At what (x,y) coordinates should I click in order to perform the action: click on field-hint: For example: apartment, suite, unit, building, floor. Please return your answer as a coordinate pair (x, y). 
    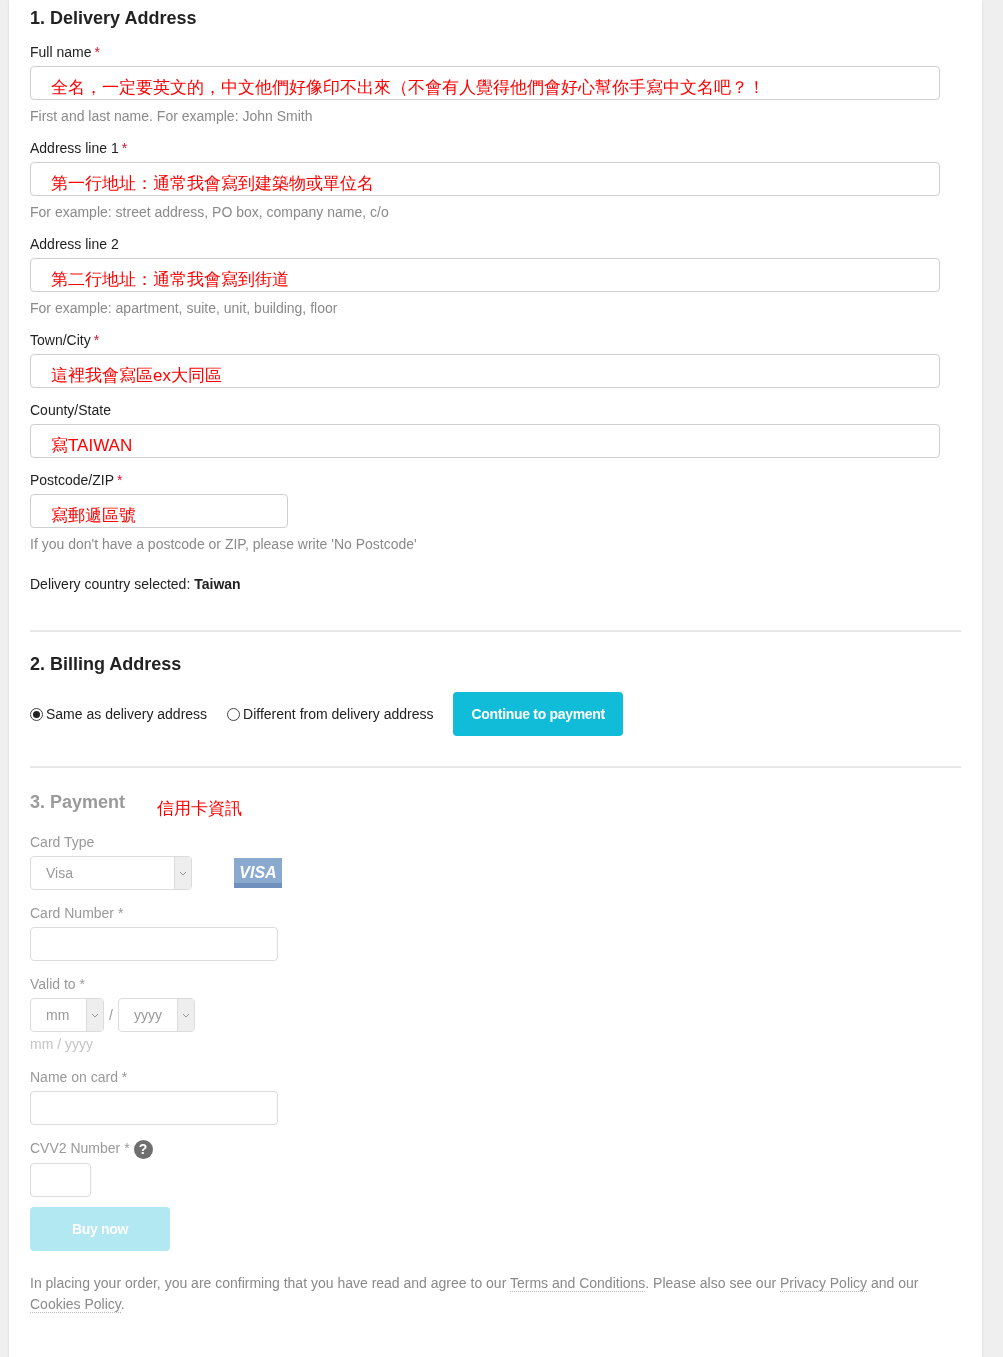
    Looking at the image, I should click on (184, 308).